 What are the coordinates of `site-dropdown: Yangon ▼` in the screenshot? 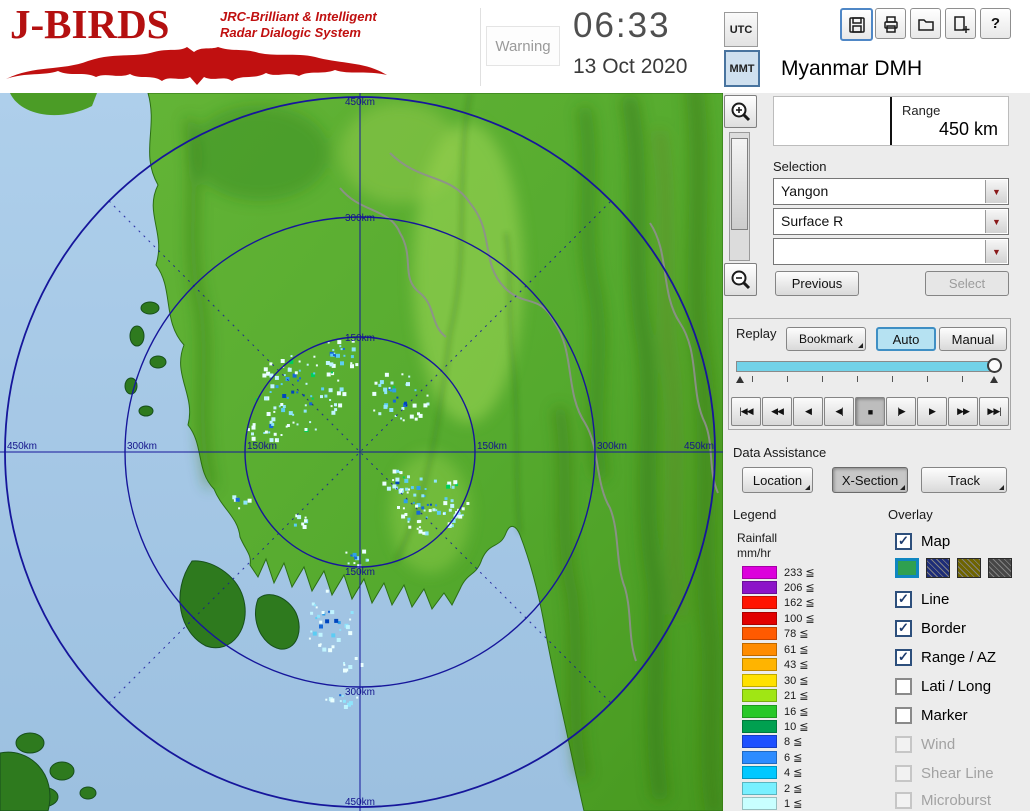 It's located at (891, 191).